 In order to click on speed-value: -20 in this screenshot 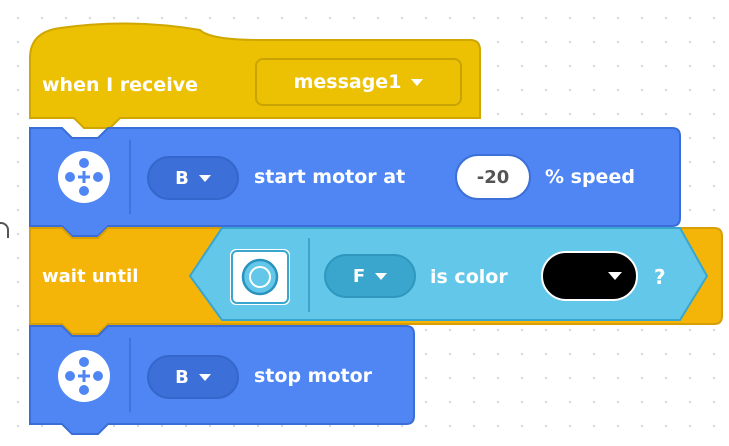, I will do `click(493, 177)`.